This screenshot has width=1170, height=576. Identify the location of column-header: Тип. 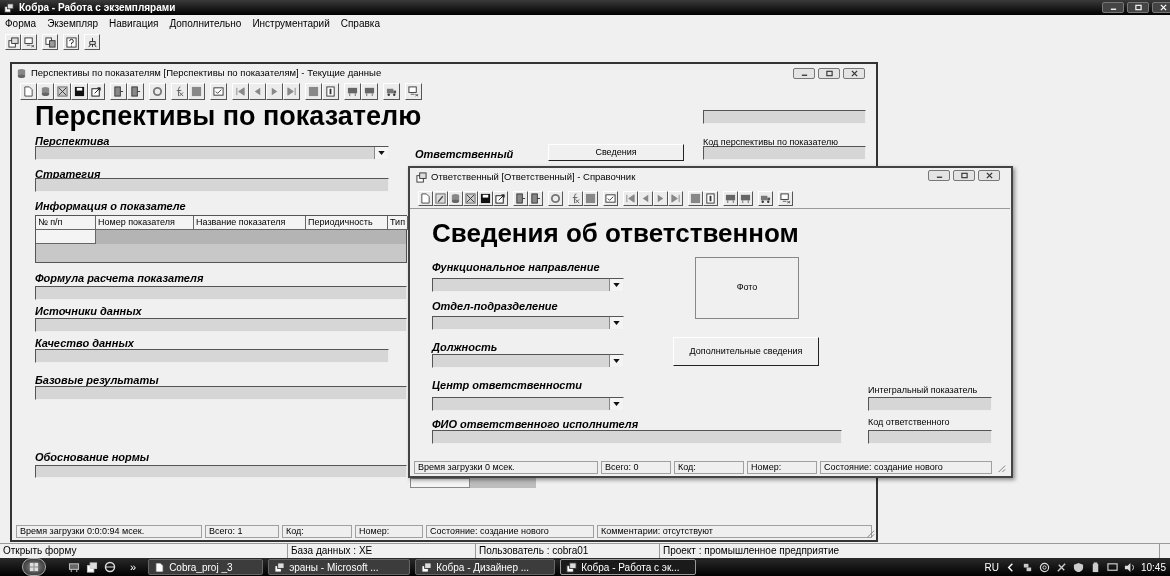
(398, 223).